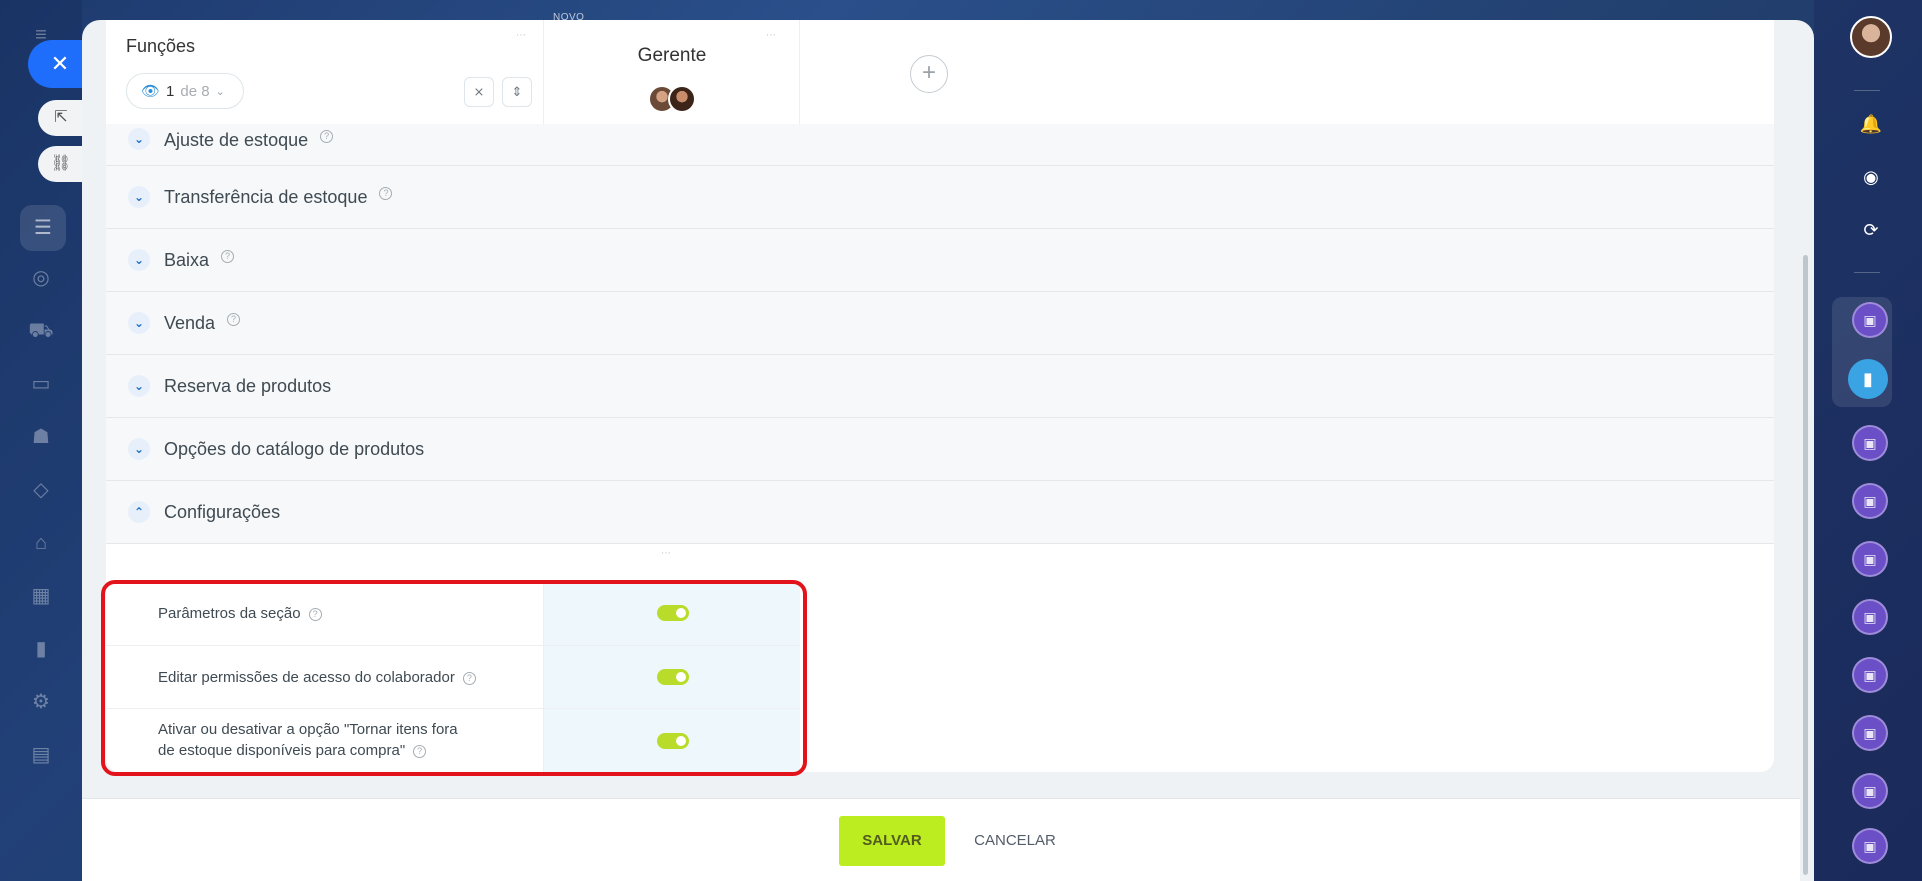  Describe the element at coordinates (1871, 124) in the screenshot. I see `bell-icon: 🔔` at that location.